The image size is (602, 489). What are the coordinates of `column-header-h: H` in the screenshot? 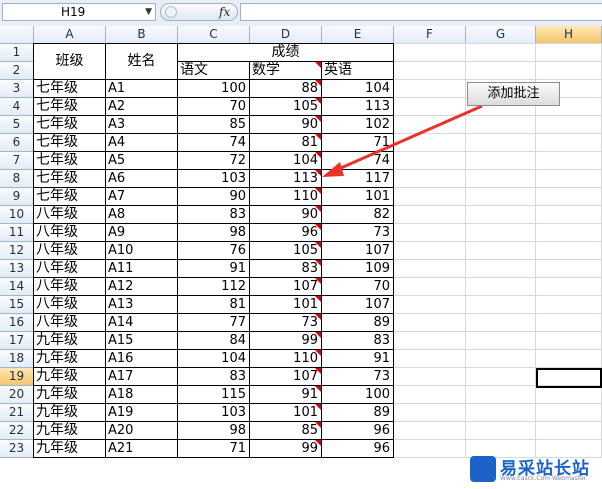 It's located at (569, 35).